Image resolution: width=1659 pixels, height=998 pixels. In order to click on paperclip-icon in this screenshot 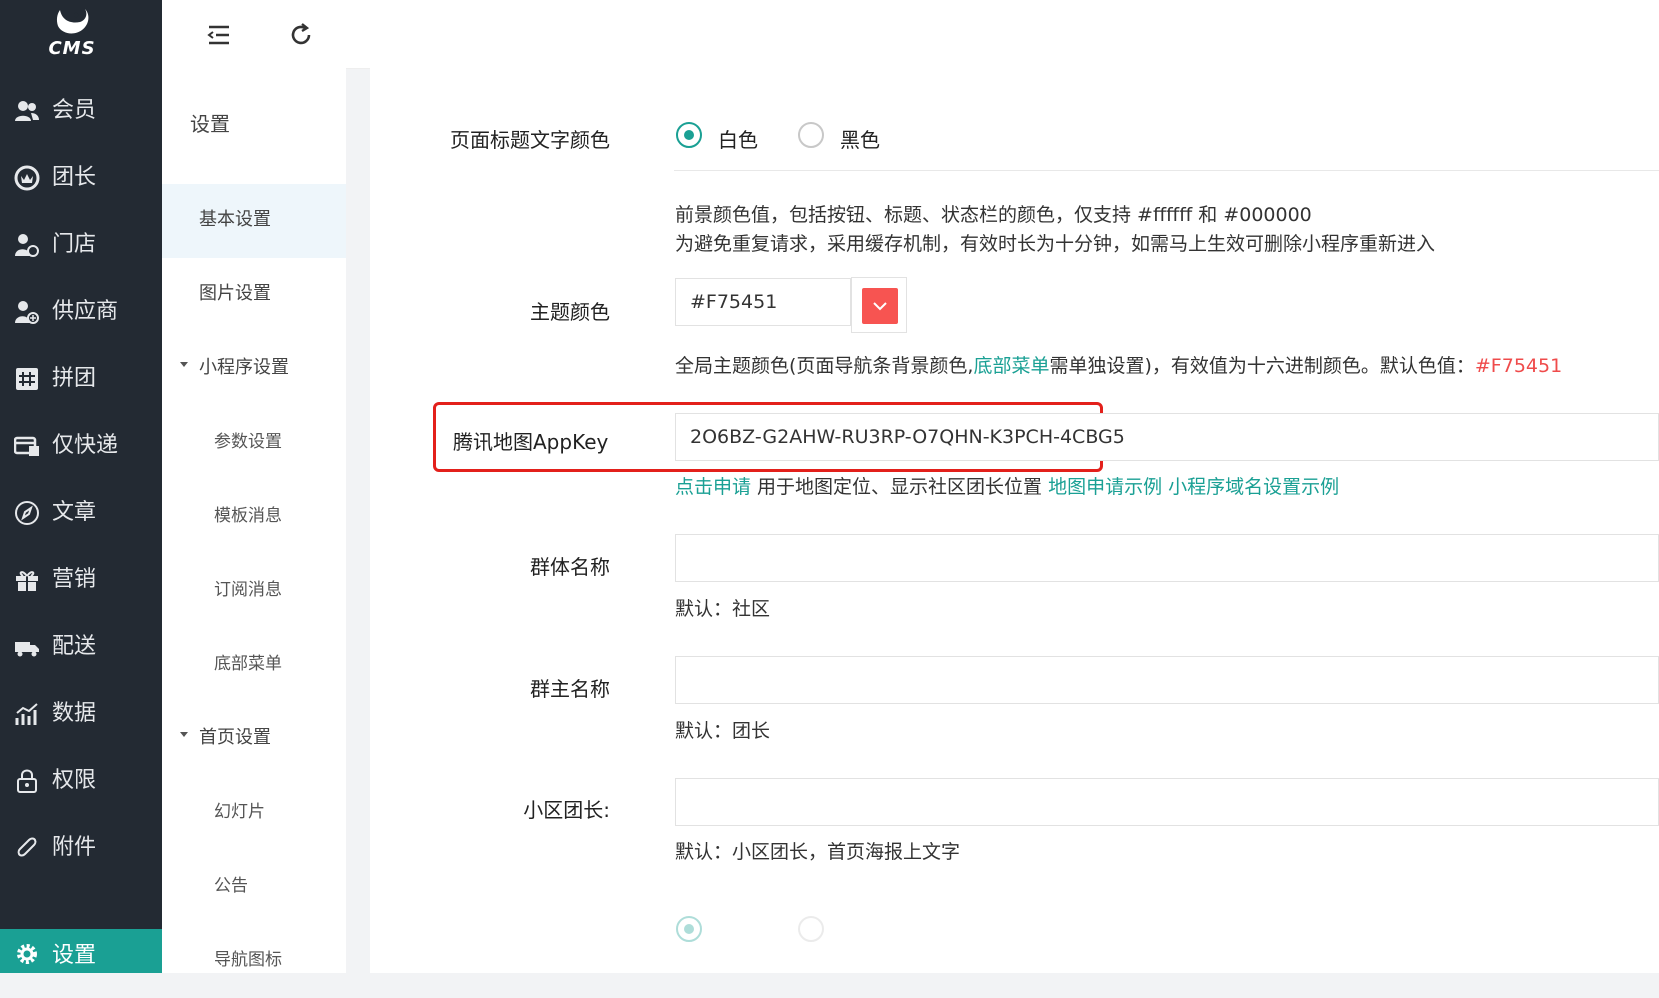, I will do `click(27, 847)`.